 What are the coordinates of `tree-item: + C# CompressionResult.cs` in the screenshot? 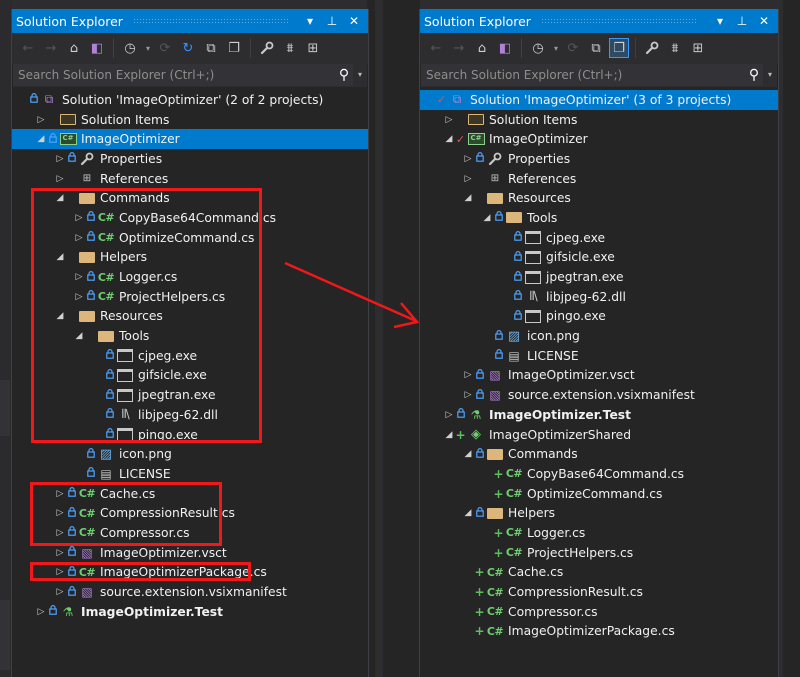 It's located at (599, 592).